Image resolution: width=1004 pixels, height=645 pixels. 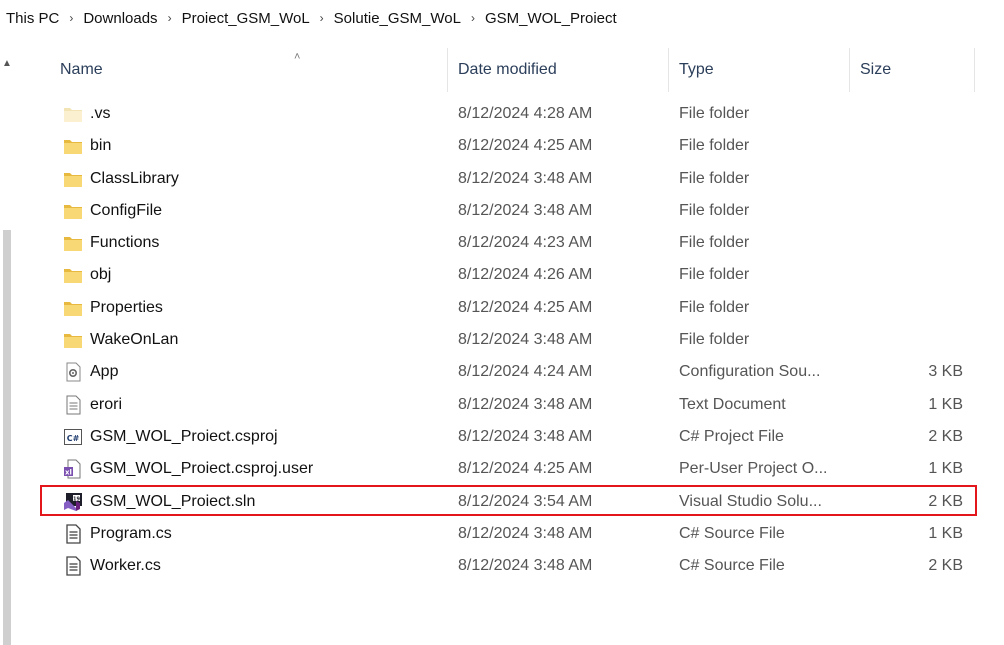 What do you see at coordinates (249, 70) in the screenshot?
I see `column-header-name: Name ˄` at bounding box center [249, 70].